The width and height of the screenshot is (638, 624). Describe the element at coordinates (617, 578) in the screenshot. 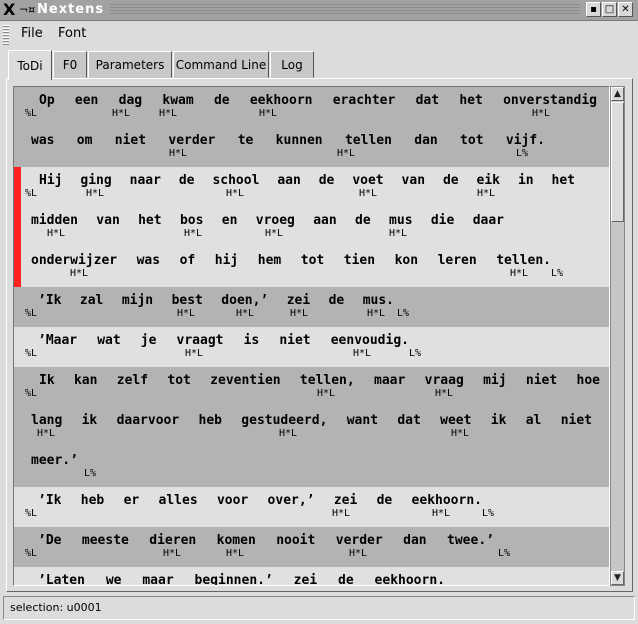

I see `scroll-down-button: ▼` at that location.